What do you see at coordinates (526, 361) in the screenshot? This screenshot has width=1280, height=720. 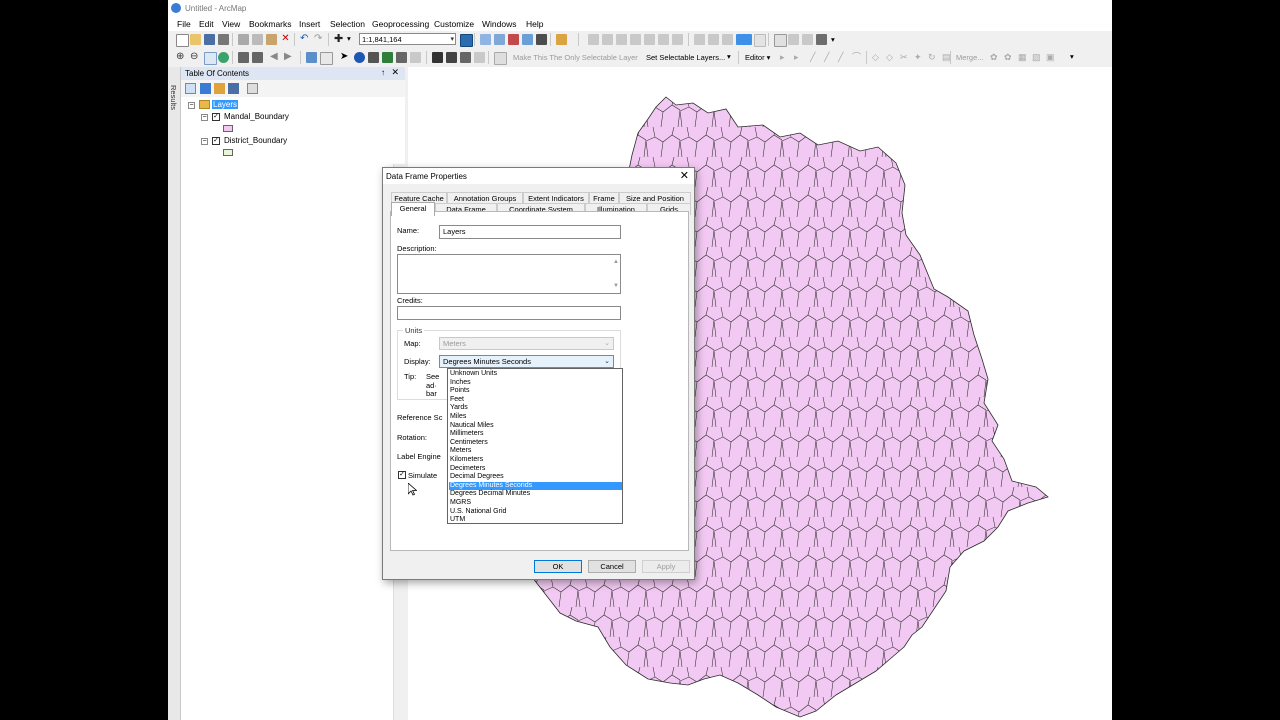 I see `display-units-select: Degrees Minutes Seconds ⌄` at bounding box center [526, 361].